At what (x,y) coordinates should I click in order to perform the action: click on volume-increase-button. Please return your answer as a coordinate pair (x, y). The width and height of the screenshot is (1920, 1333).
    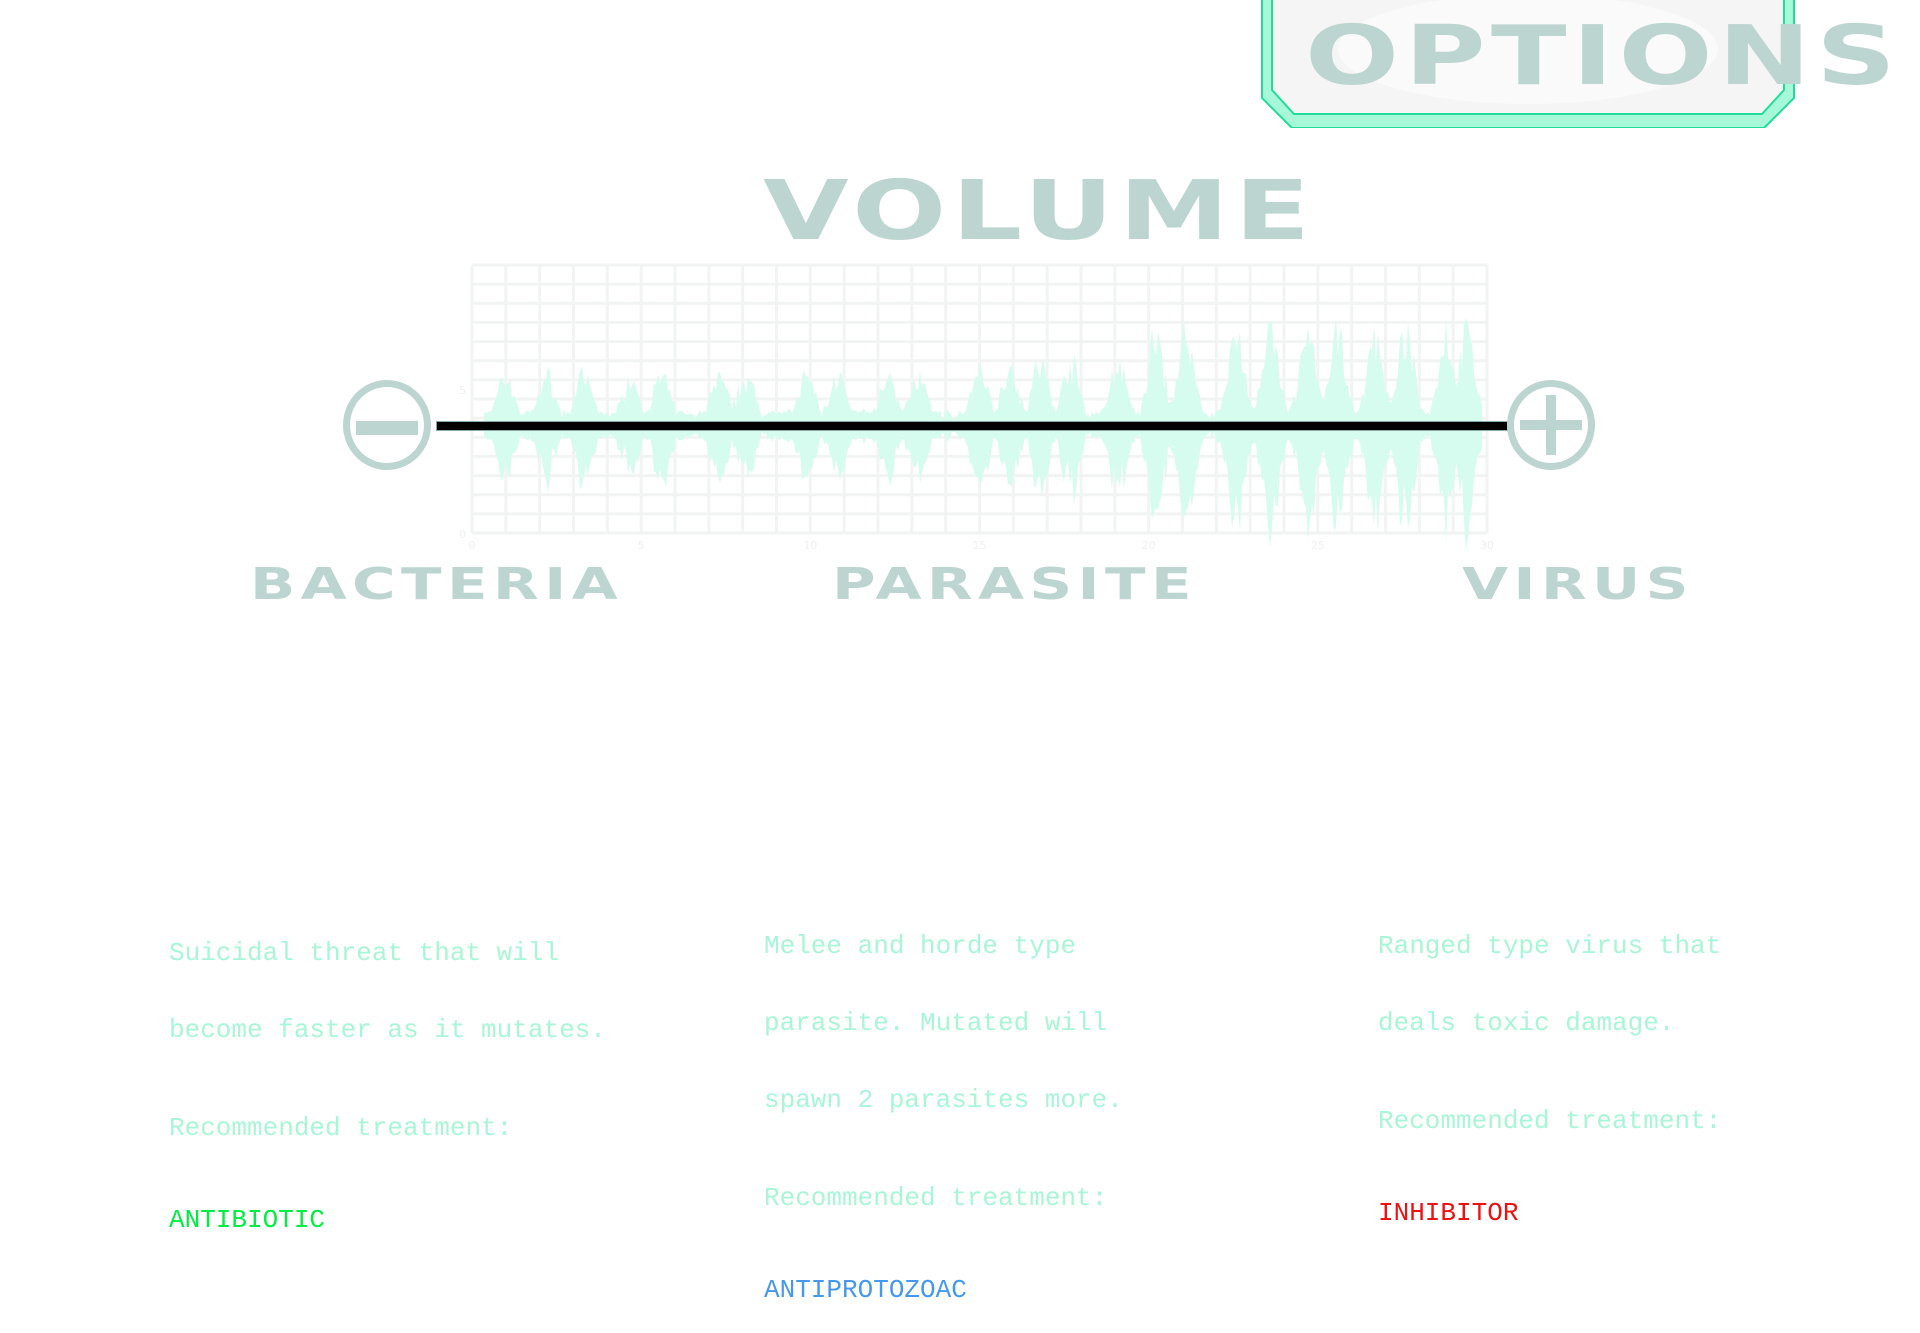
    Looking at the image, I should click on (1551, 425).